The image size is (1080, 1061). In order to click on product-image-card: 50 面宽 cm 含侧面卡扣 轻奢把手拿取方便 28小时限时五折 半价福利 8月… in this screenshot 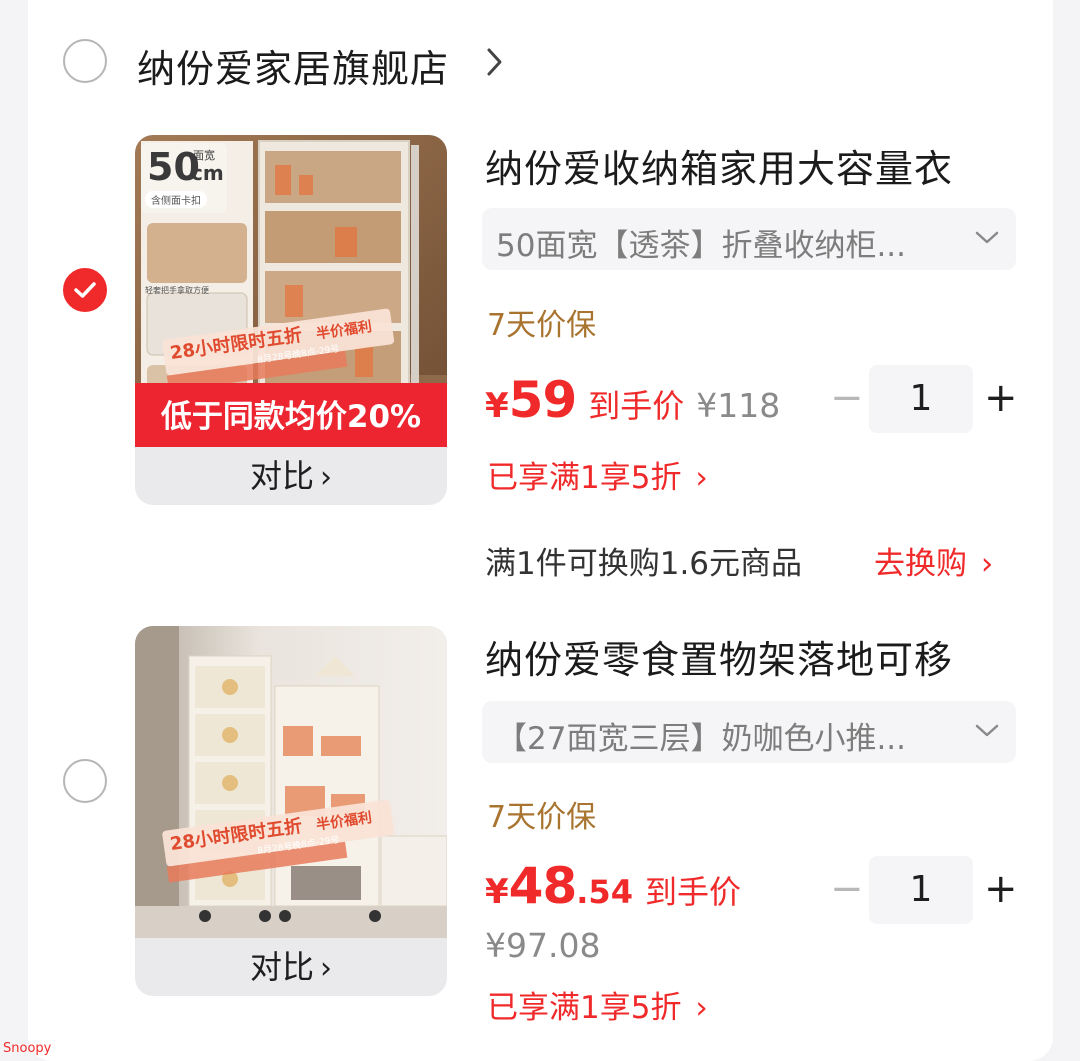, I will do `click(291, 320)`.